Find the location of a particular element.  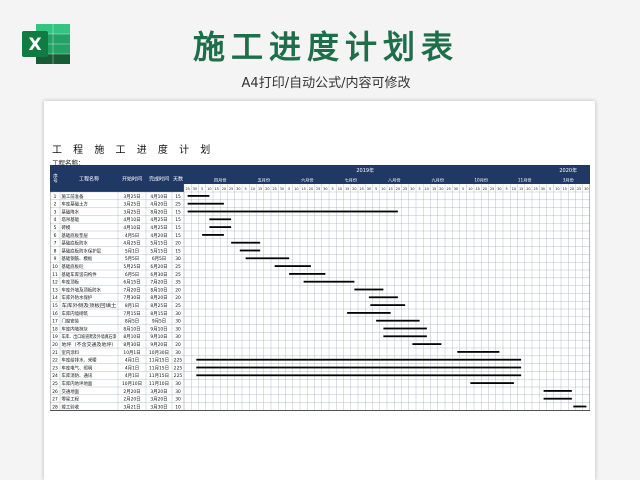

row-end: 3月20日 is located at coordinates (158, 392).